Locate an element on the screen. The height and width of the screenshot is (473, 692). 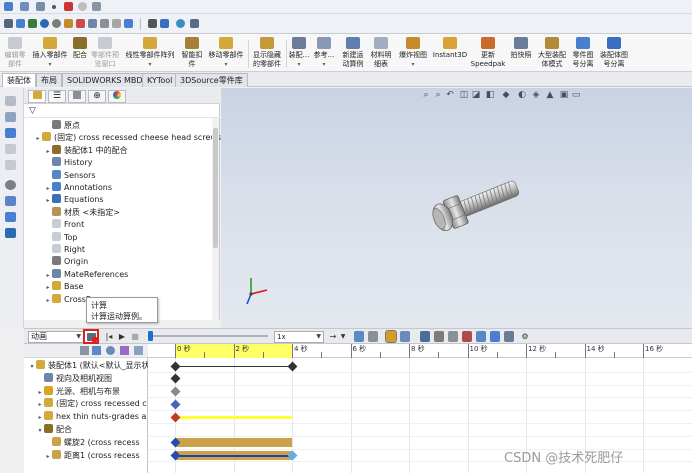
calculate-button is located at coordinates (91, 336).